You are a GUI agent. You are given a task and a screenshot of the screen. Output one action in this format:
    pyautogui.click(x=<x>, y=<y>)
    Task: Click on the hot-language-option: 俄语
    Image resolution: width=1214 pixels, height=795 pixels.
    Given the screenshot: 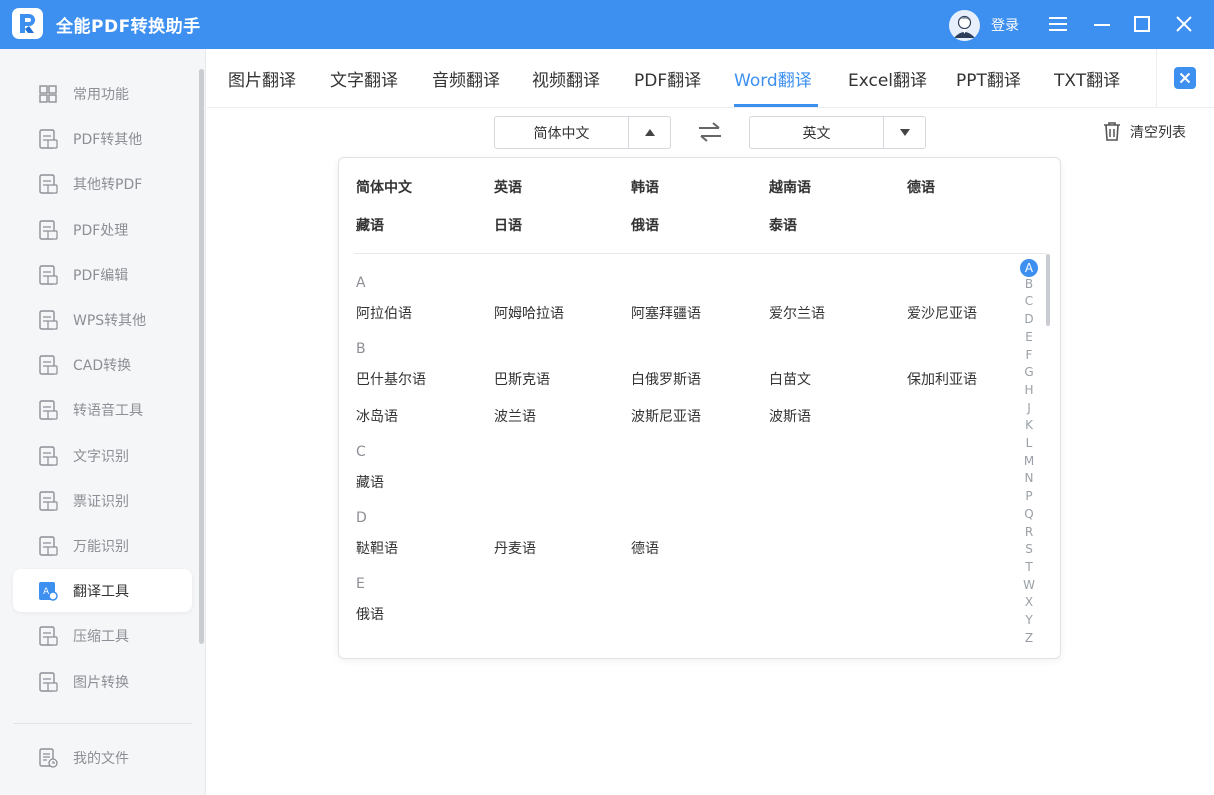 What is the action you would take?
    pyautogui.click(x=645, y=225)
    